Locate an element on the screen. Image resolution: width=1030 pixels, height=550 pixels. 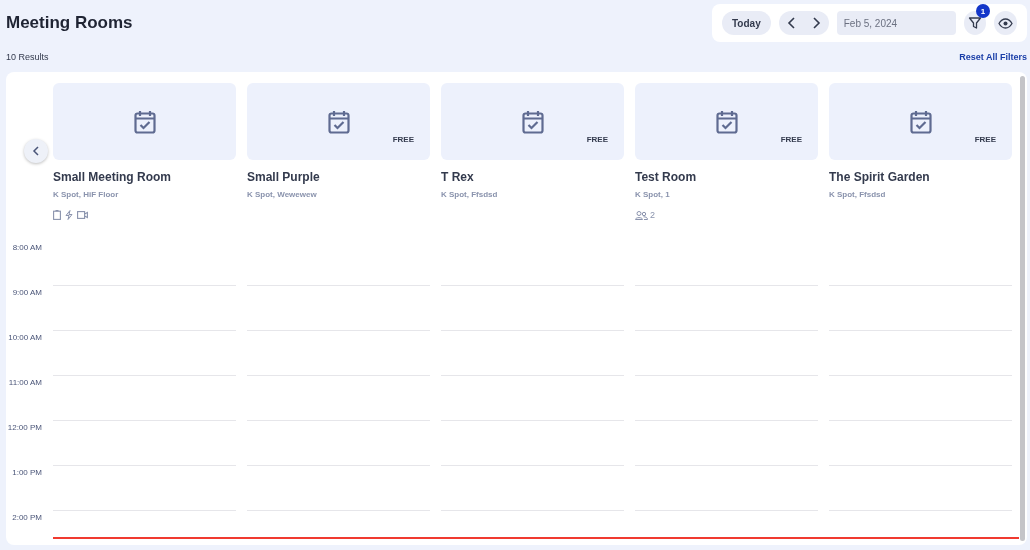
filter-button is located at coordinates (975, 23).